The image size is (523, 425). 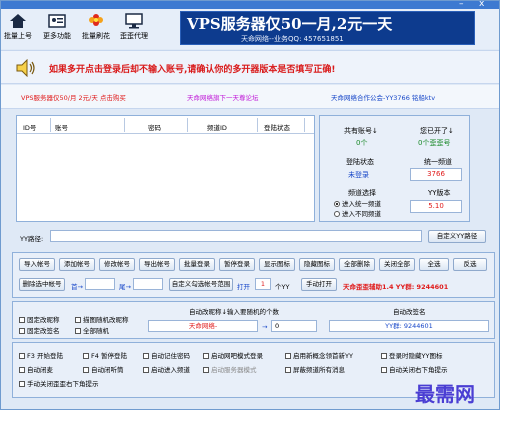 I want to click on edit-account-button: 修改帐号, so click(x=117, y=264).